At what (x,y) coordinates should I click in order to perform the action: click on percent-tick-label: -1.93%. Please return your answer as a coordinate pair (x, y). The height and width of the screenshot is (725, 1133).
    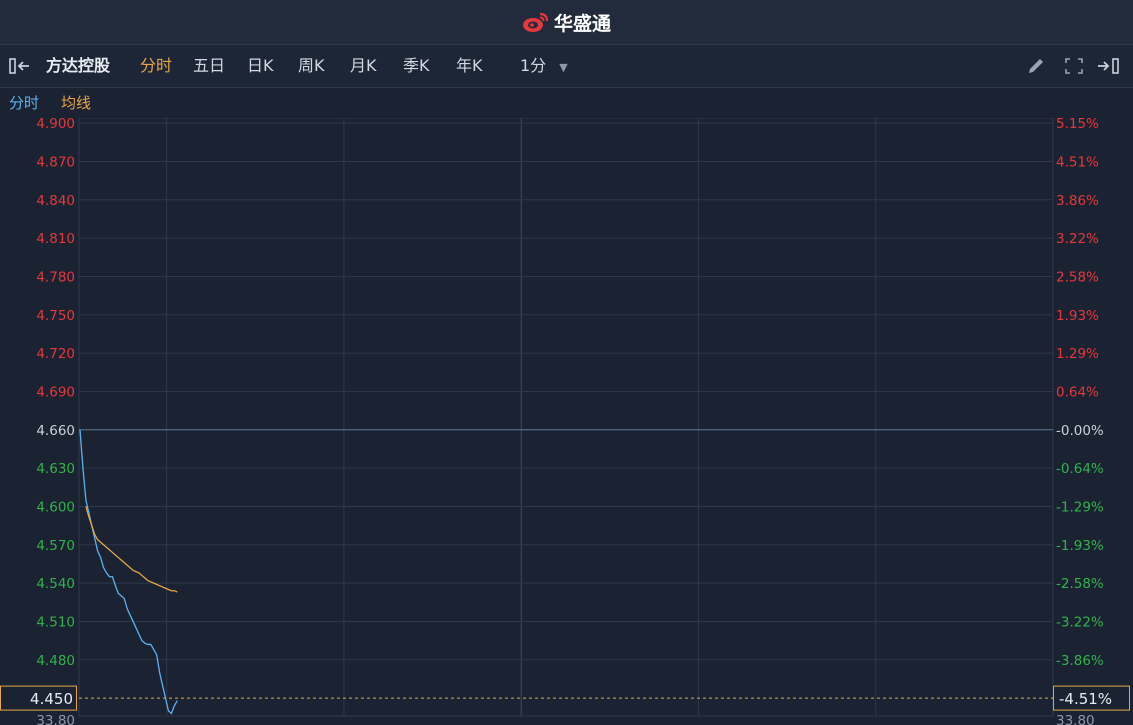
    Looking at the image, I should click on (1080, 546).